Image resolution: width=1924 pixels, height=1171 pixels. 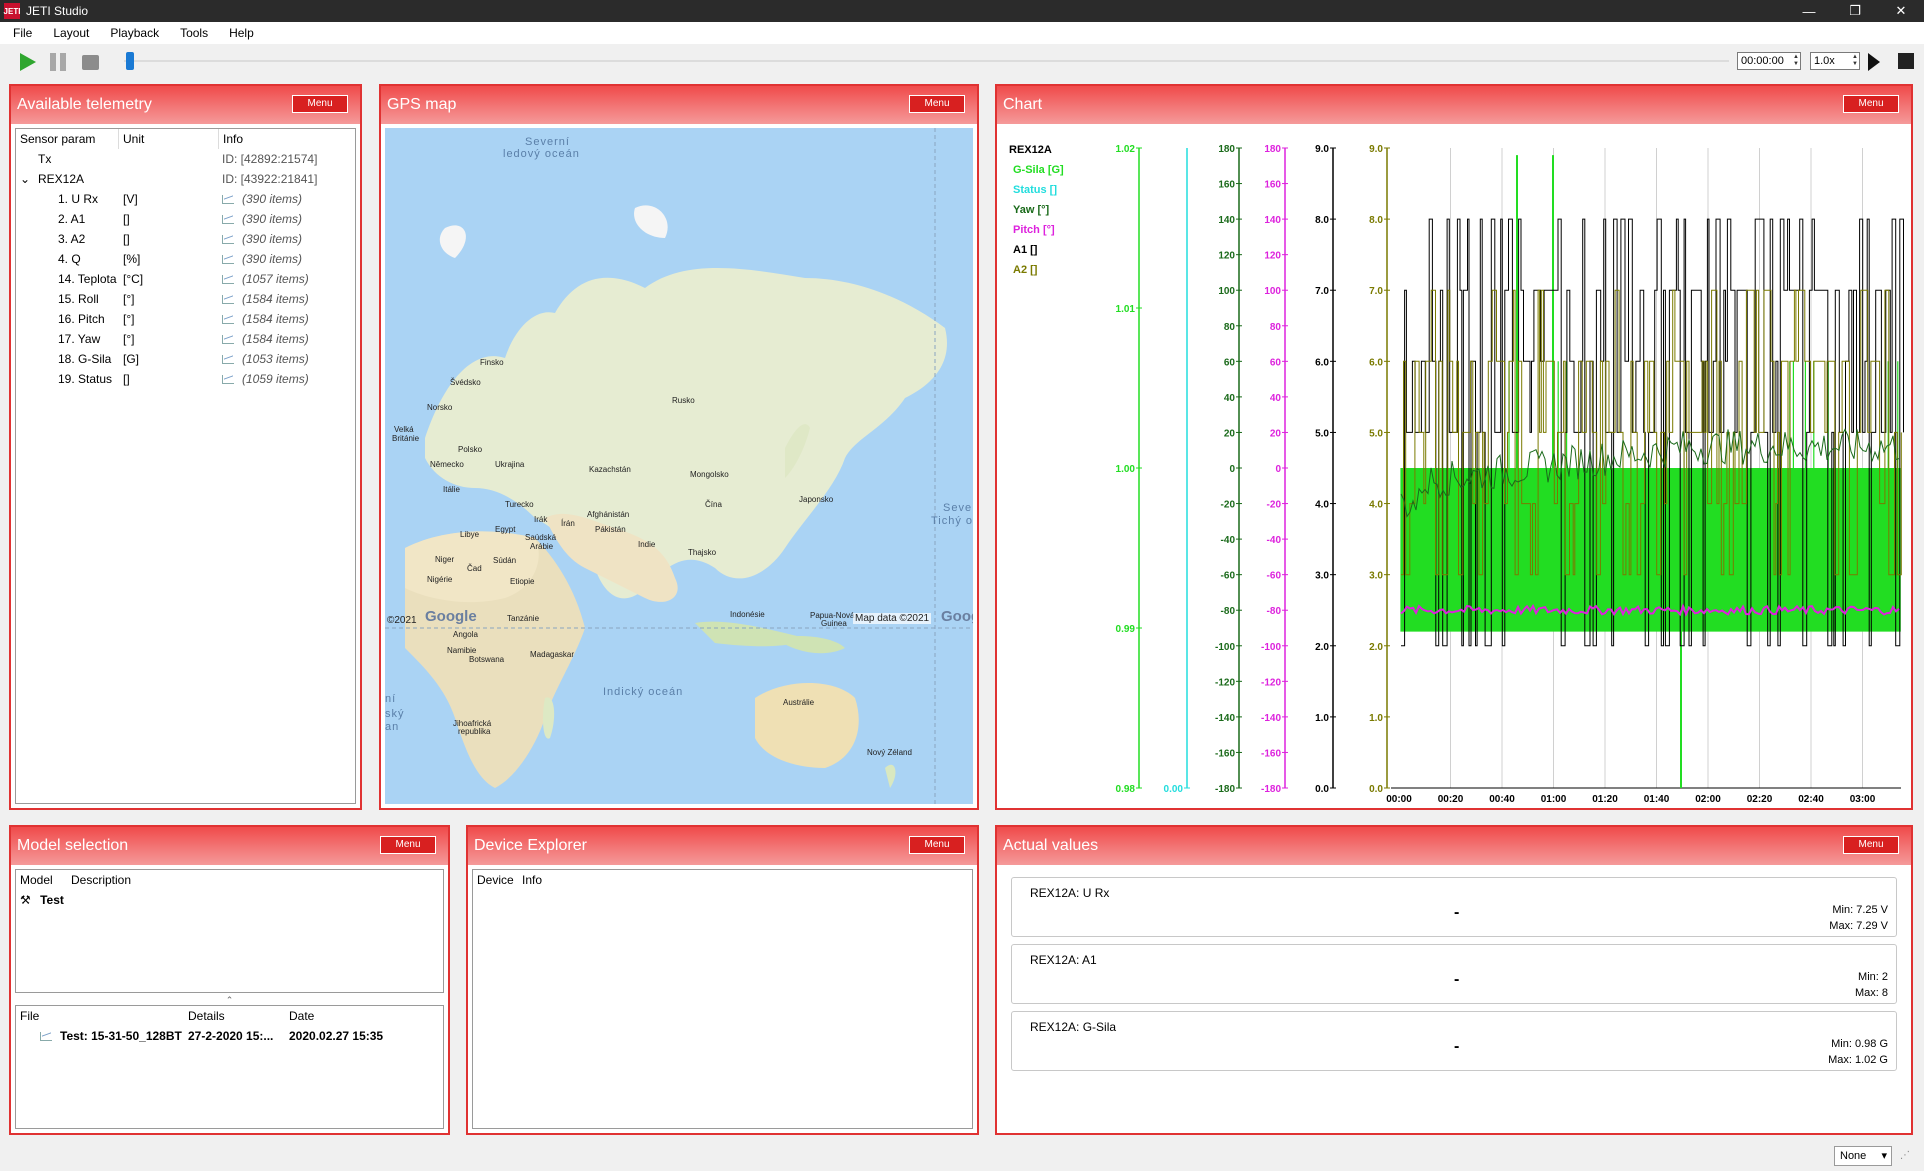 What do you see at coordinates (78, 299) in the screenshot?
I see `sensor-name: 15. Roll` at bounding box center [78, 299].